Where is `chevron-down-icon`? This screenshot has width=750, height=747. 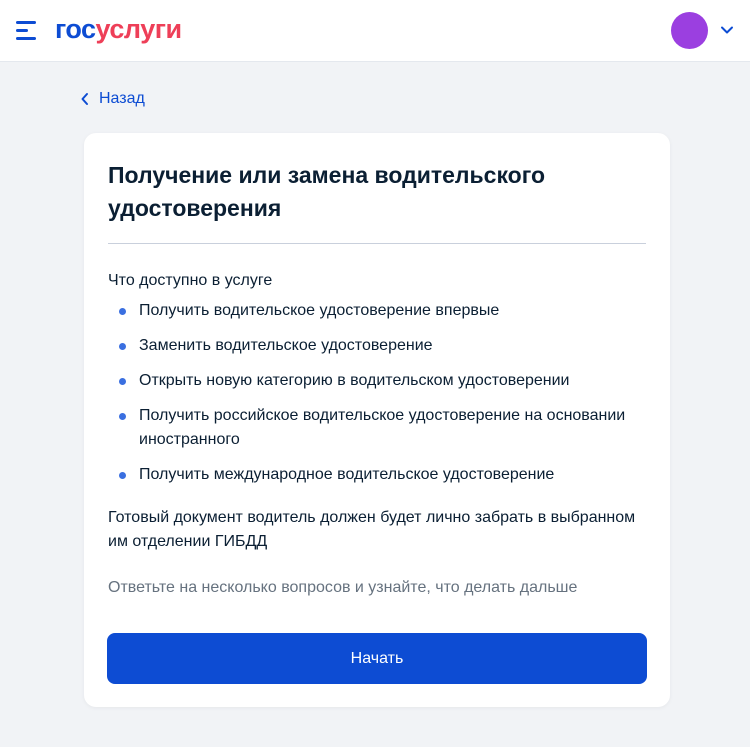 chevron-down-icon is located at coordinates (727, 30).